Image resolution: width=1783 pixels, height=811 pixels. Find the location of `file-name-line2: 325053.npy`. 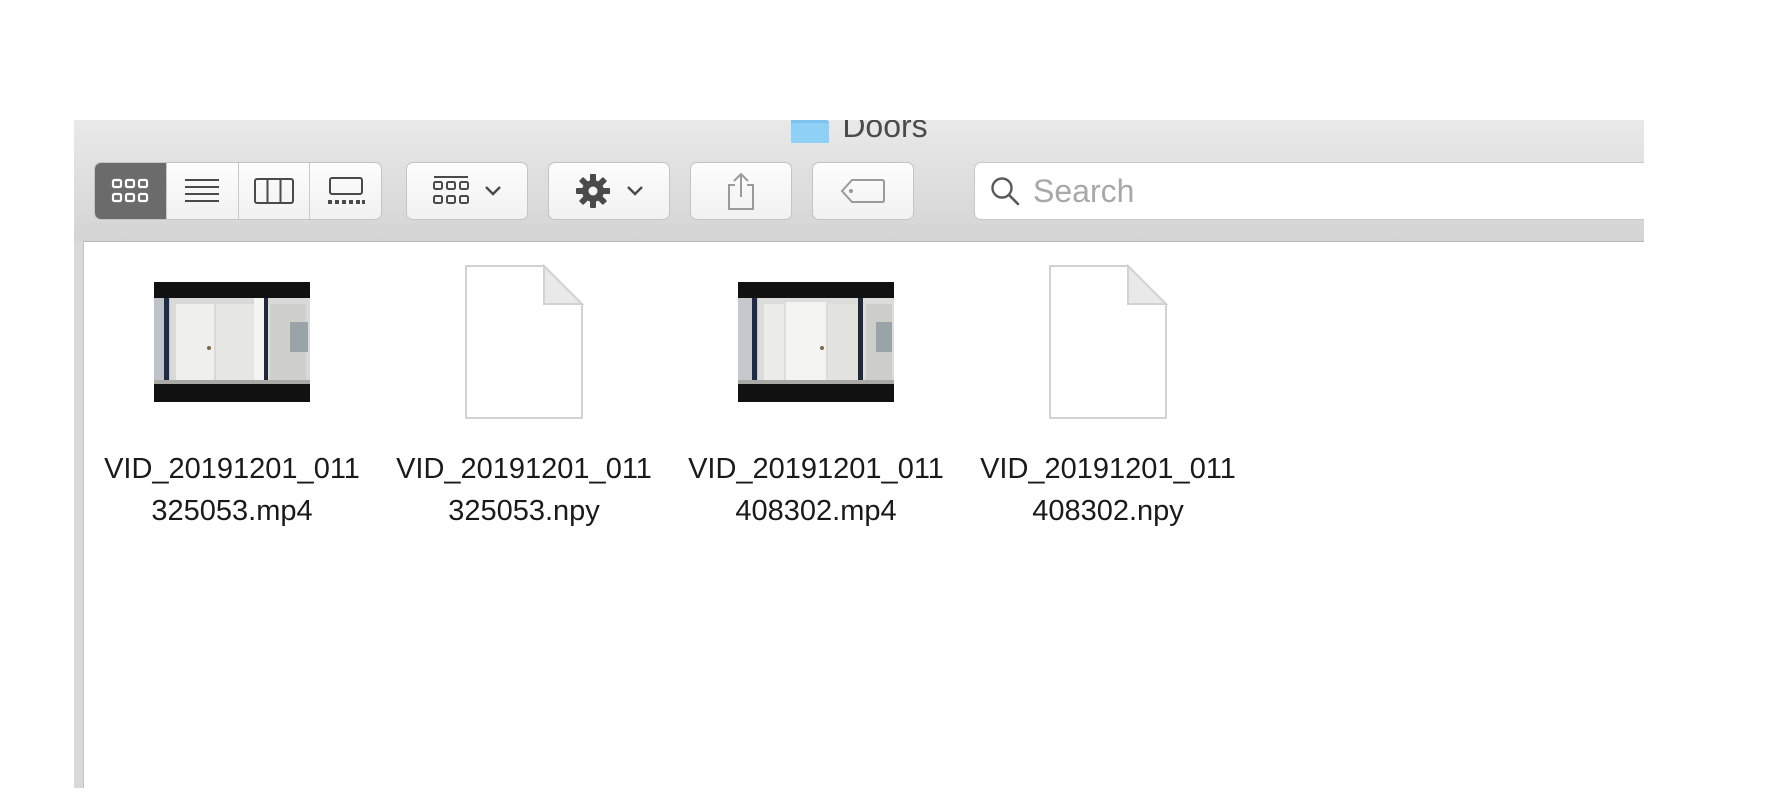

file-name-line2: 325053.npy is located at coordinates (524, 511).